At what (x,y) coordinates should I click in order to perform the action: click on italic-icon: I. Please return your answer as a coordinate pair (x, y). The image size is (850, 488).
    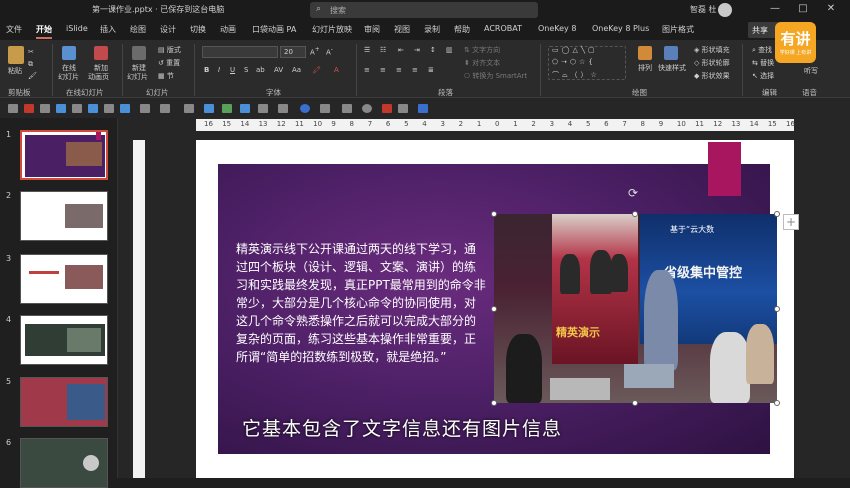
    Looking at the image, I should click on (219, 70).